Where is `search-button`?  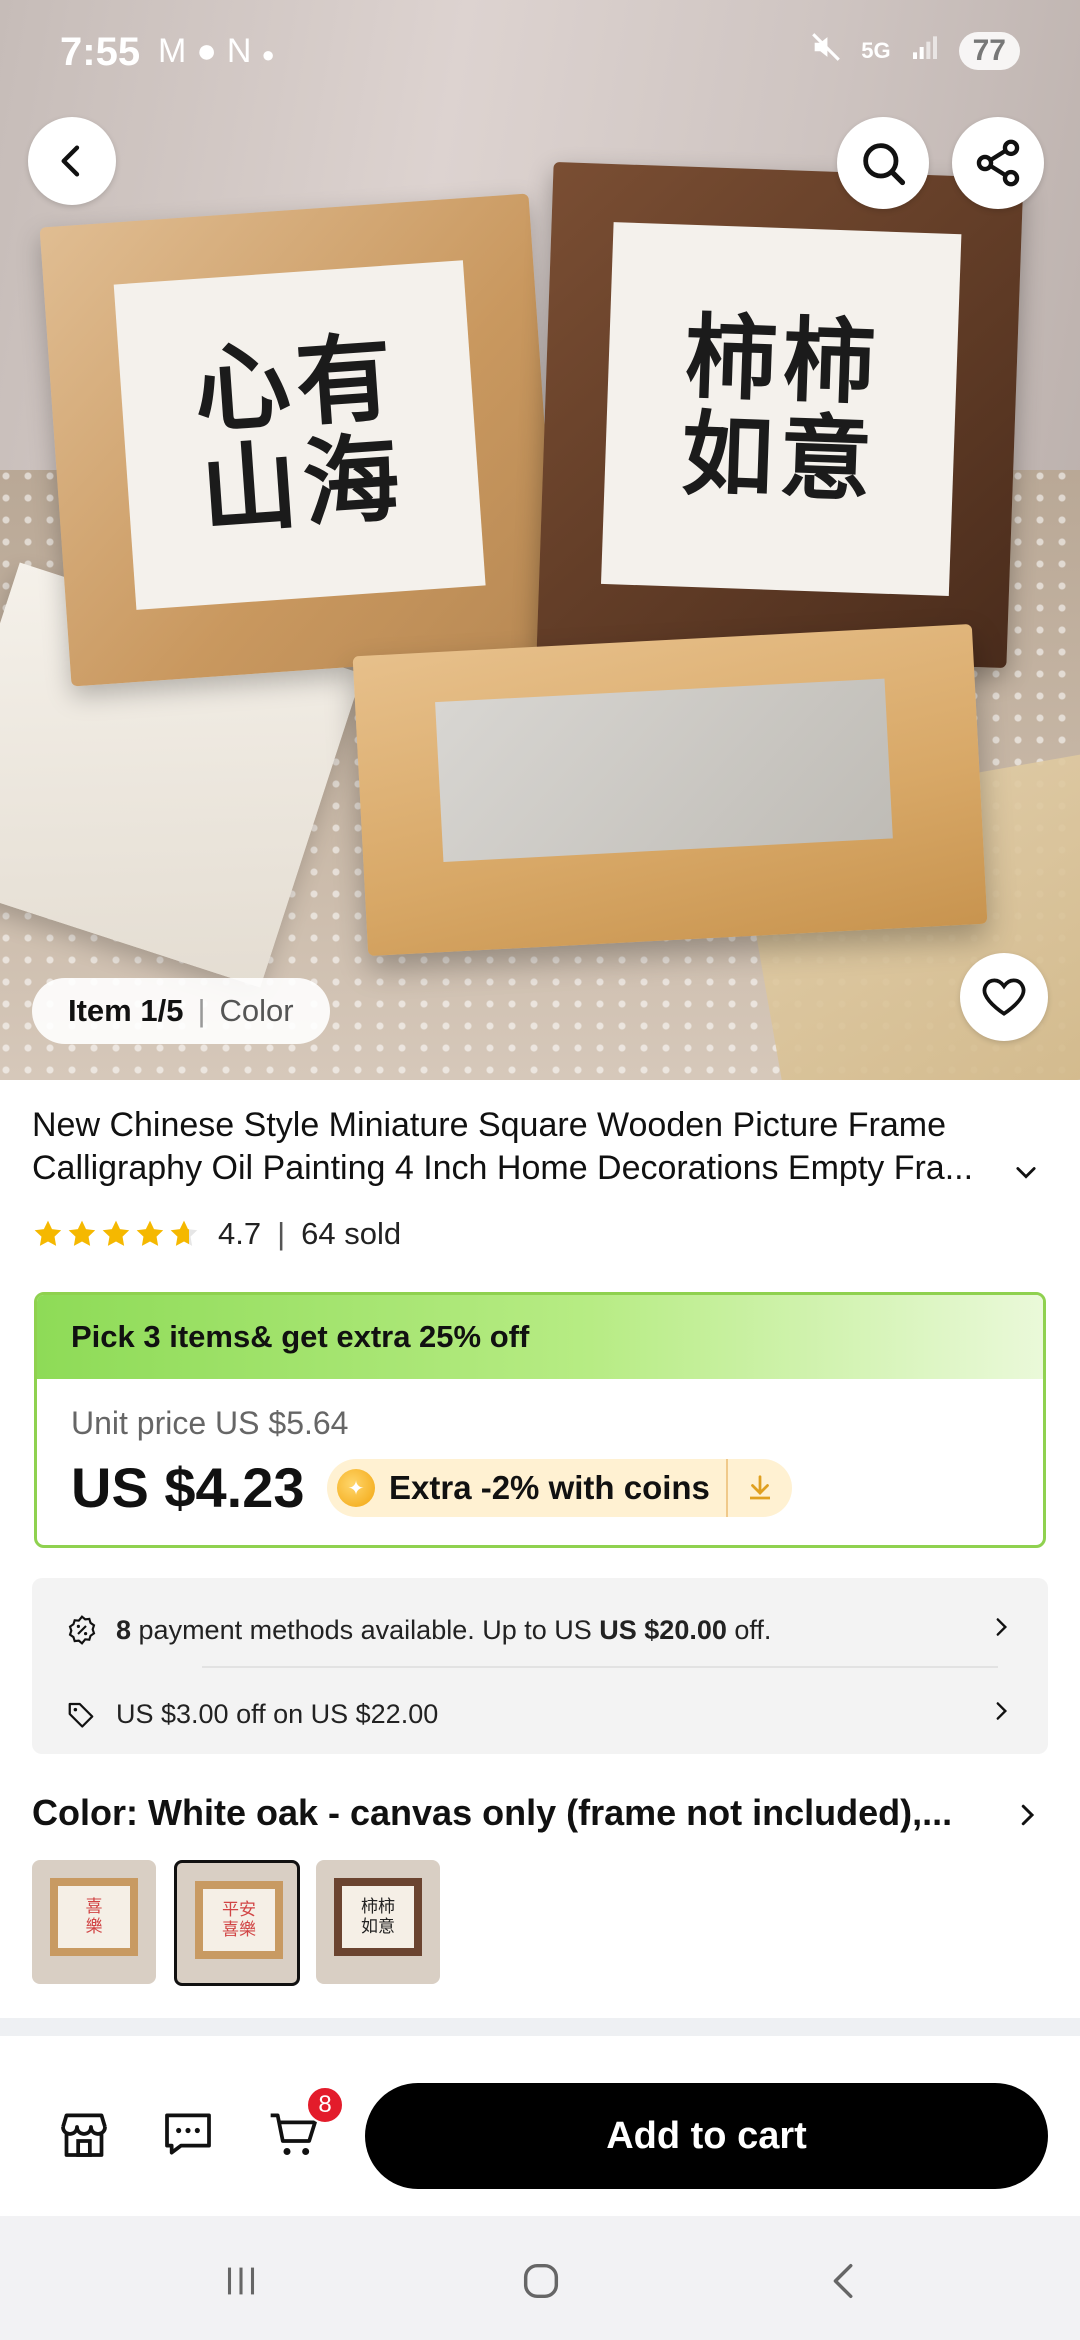
search-button is located at coordinates (883, 163).